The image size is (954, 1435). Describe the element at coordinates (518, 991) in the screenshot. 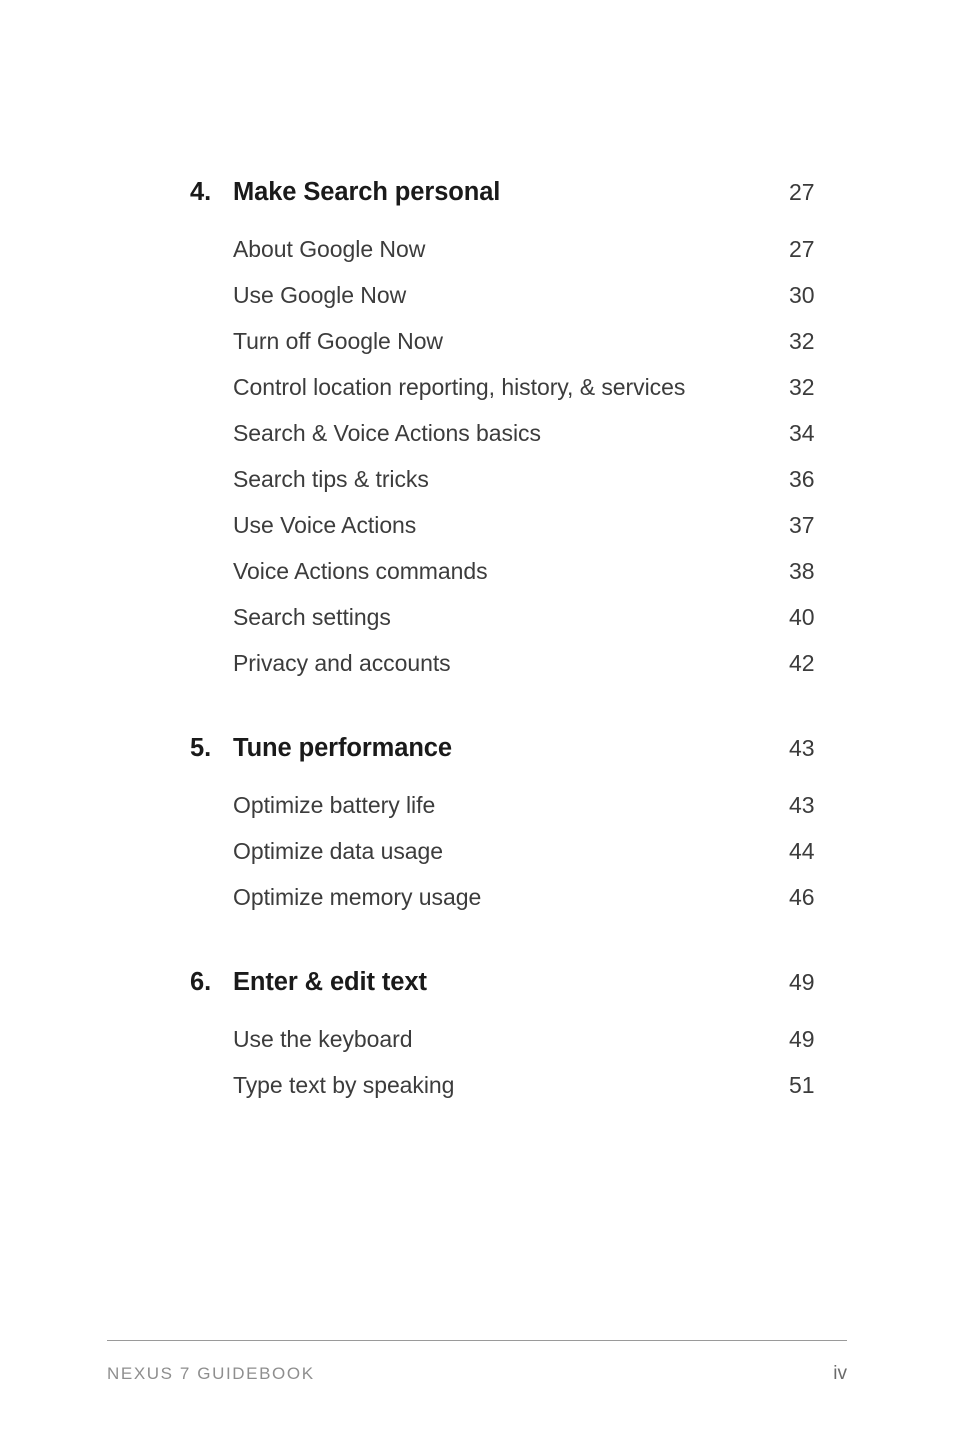

I see `toc-chapter-row: 6. Enter & edit text 49` at that location.